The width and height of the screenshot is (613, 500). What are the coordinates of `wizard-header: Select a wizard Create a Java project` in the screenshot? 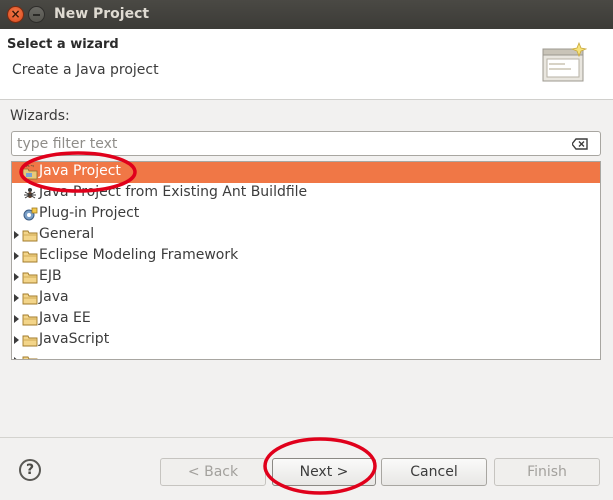 It's located at (306, 64).